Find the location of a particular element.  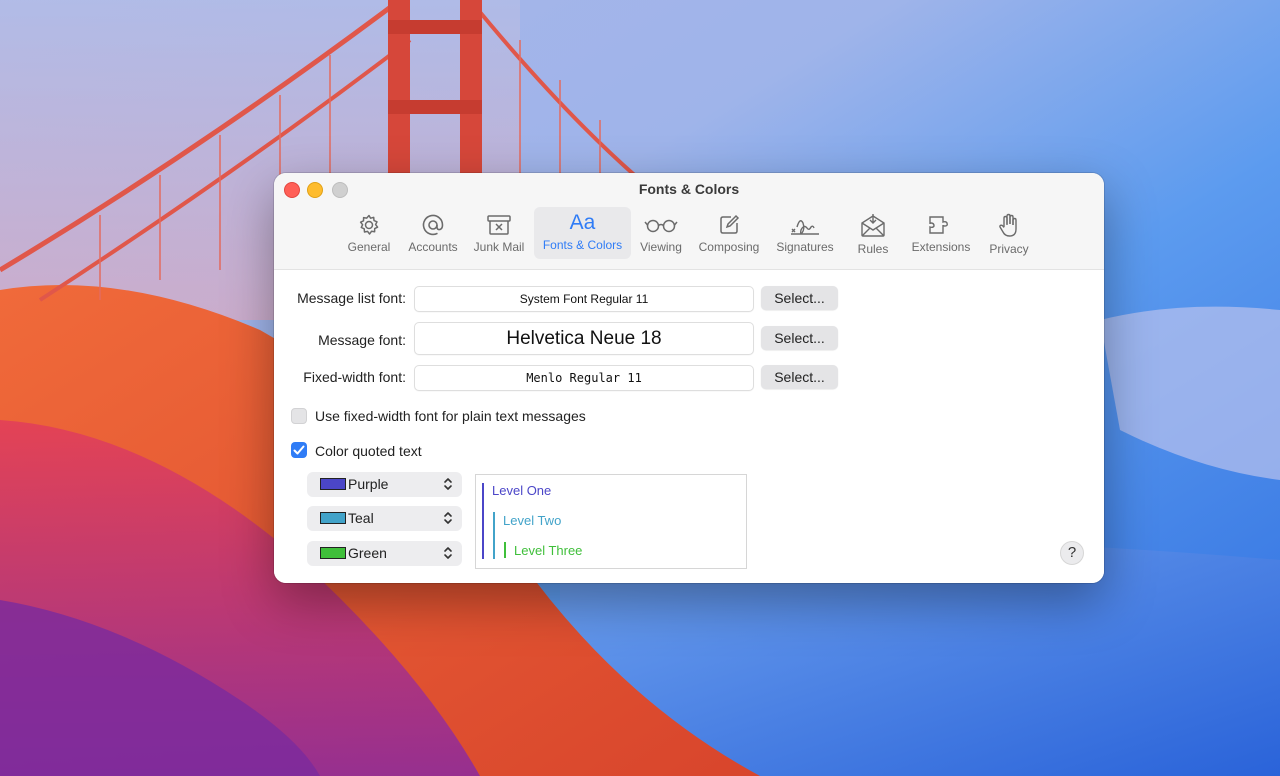

color-quoted-text-checkbox is located at coordinates (299, 450).